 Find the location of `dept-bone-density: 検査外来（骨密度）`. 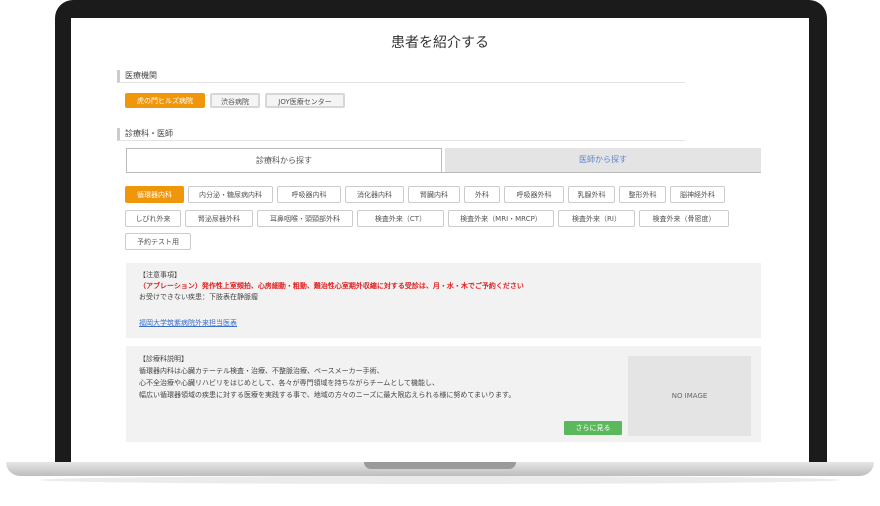

dept-bone-density: 検査外来（骨密度） is located at coordinates (684, 218).